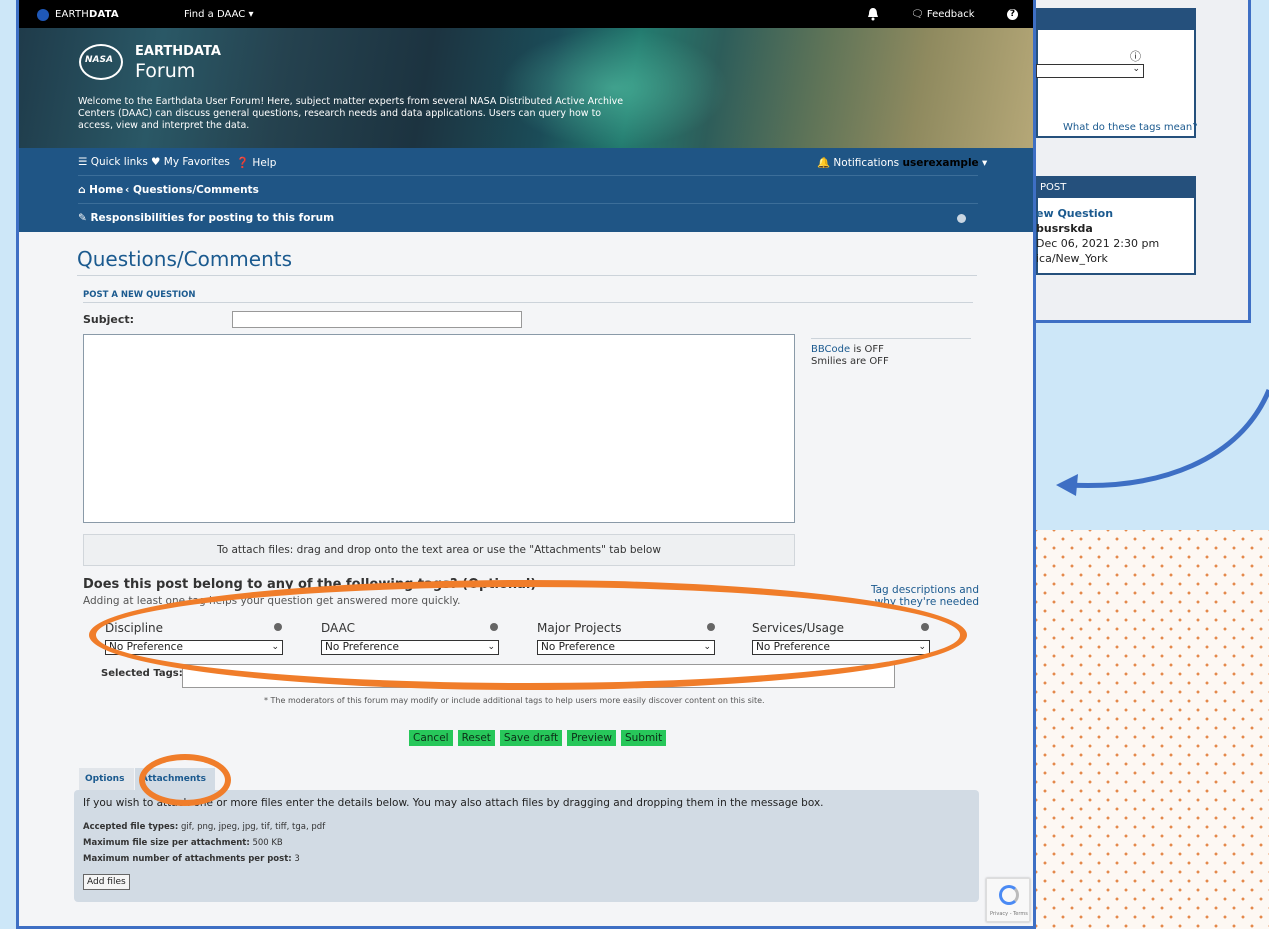 The image size is (1269, 929). I want to click on page-title: Questions/Comments, so click(185, 259).